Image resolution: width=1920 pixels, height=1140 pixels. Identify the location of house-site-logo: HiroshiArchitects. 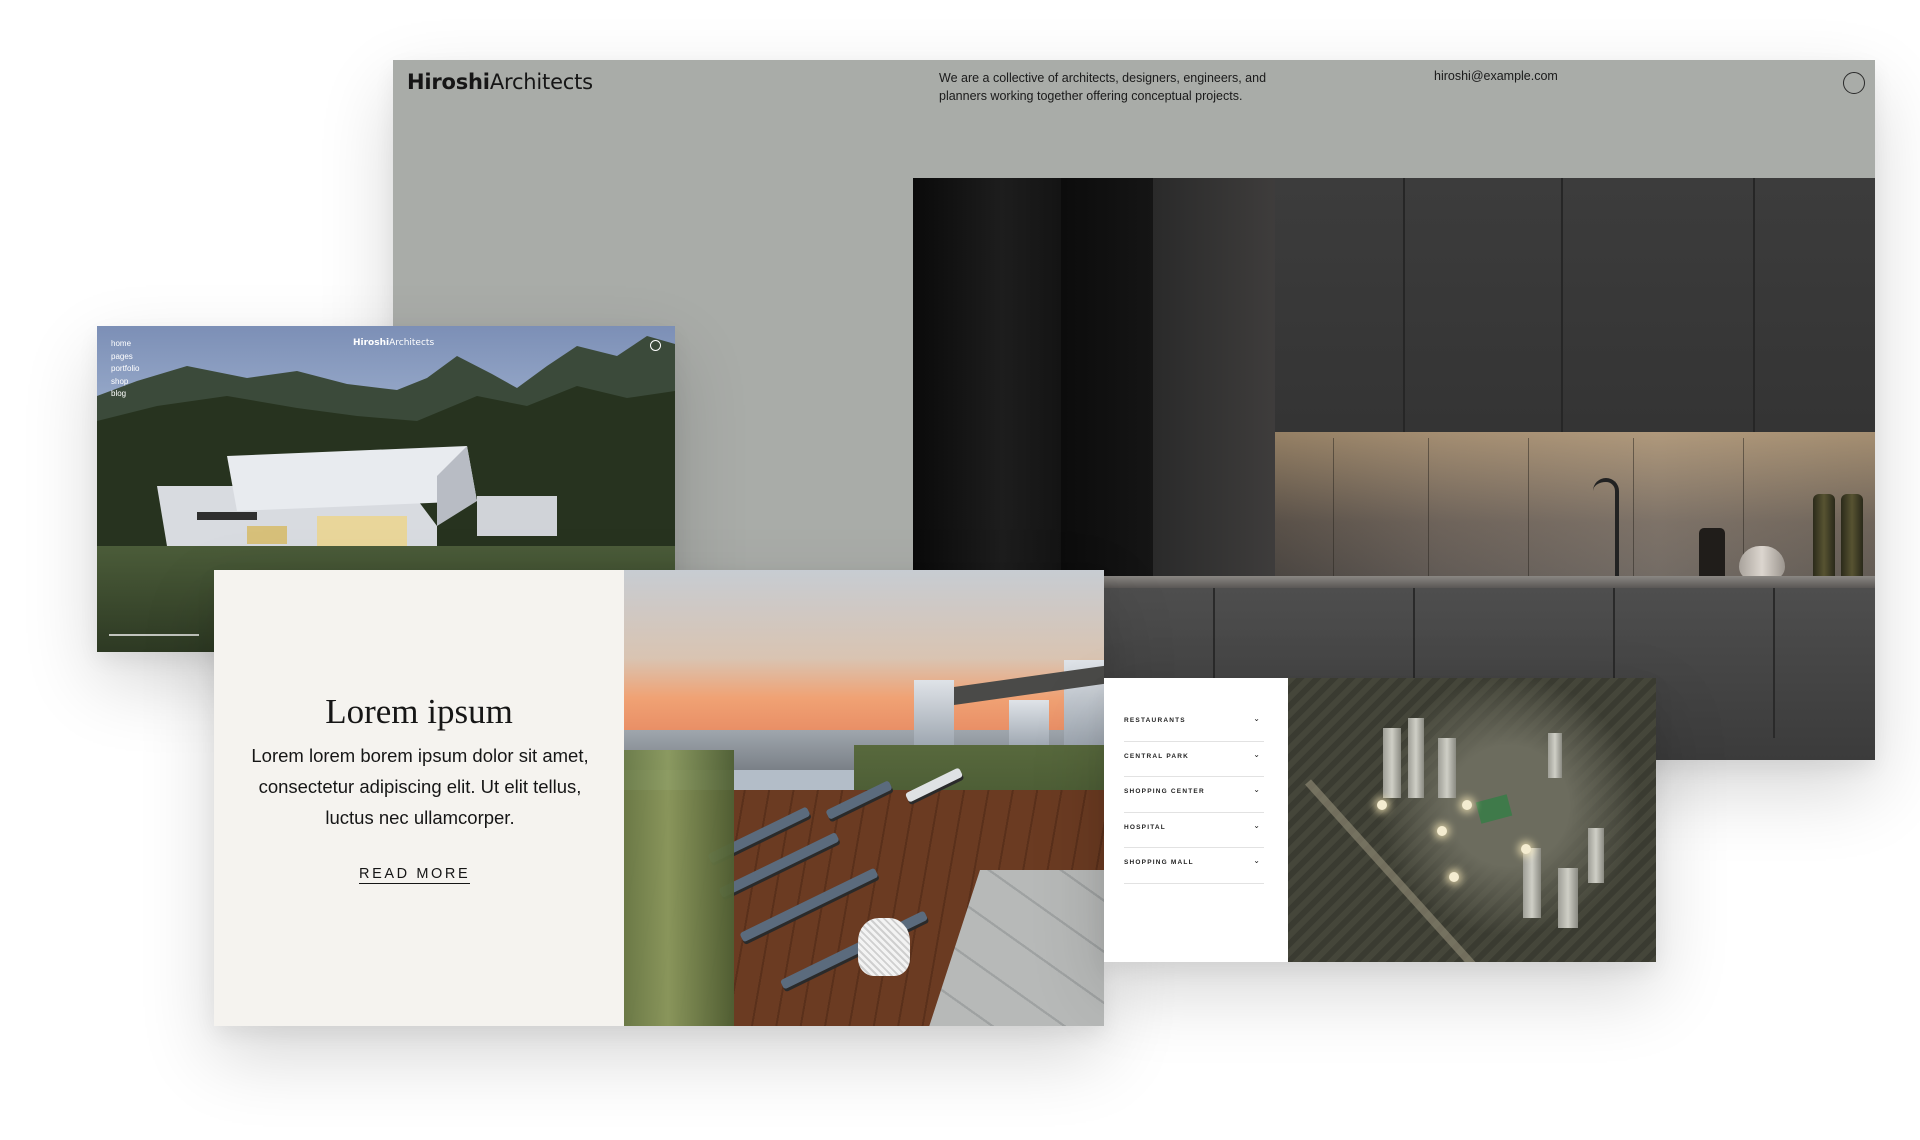
(393, 343).